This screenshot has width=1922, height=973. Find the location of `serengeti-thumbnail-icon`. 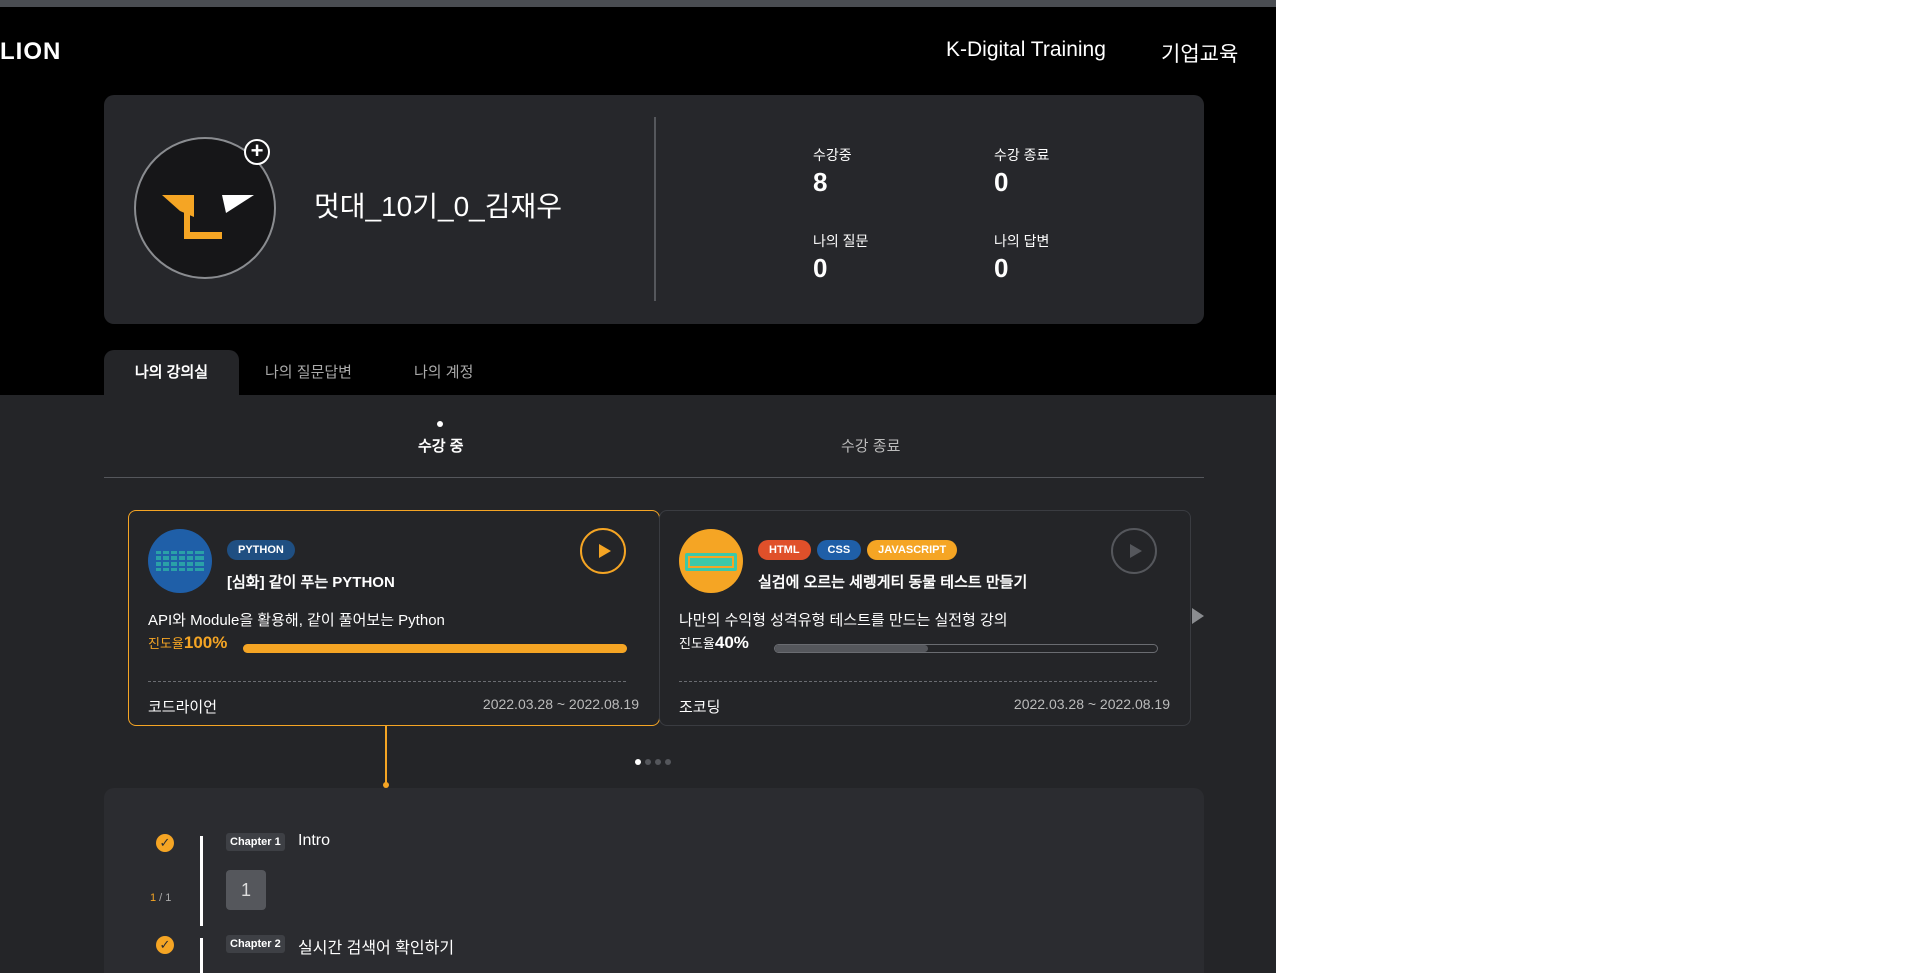

serengeti-thumbnail-icon is located at coordinates (711, 562).